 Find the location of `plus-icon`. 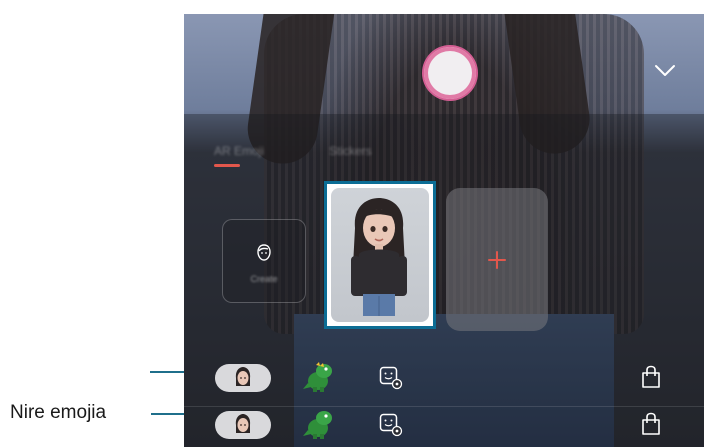

plus-icon is located at coordinates (497, 260).